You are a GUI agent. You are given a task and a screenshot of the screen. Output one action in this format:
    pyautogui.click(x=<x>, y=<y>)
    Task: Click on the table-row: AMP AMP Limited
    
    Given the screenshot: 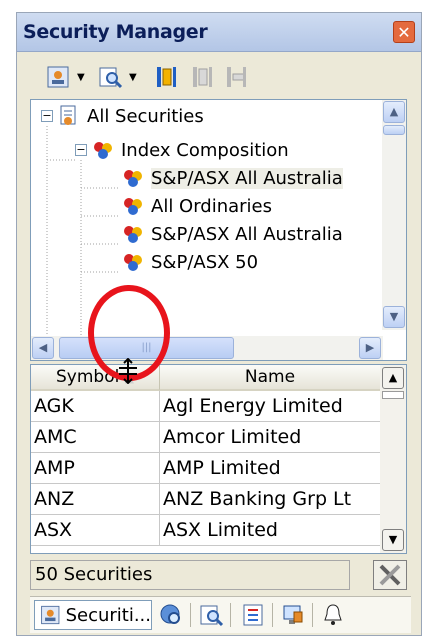 What is the action you would take?
    pyautogui.click(x=206, y=468)
    